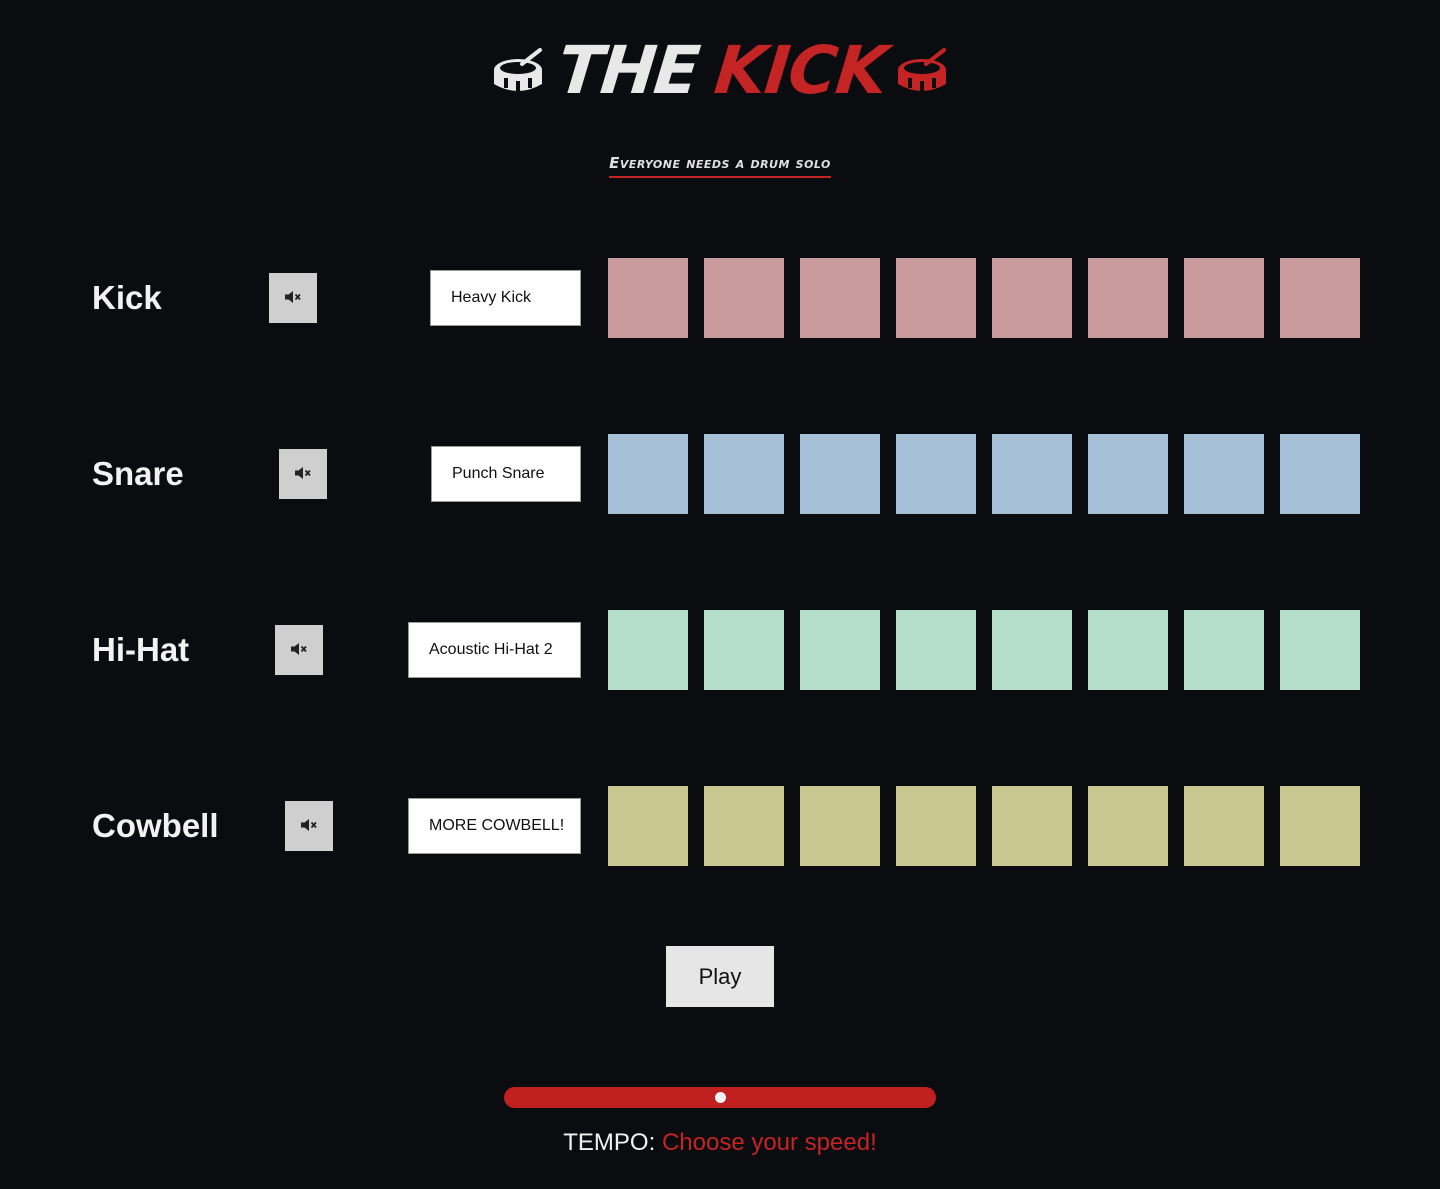 Image resolution: width=1440 pixels, height=1189 pixels. Describe the element at coordinates (720, 976) in the screenshot. I see `play-button: Play` at that location.